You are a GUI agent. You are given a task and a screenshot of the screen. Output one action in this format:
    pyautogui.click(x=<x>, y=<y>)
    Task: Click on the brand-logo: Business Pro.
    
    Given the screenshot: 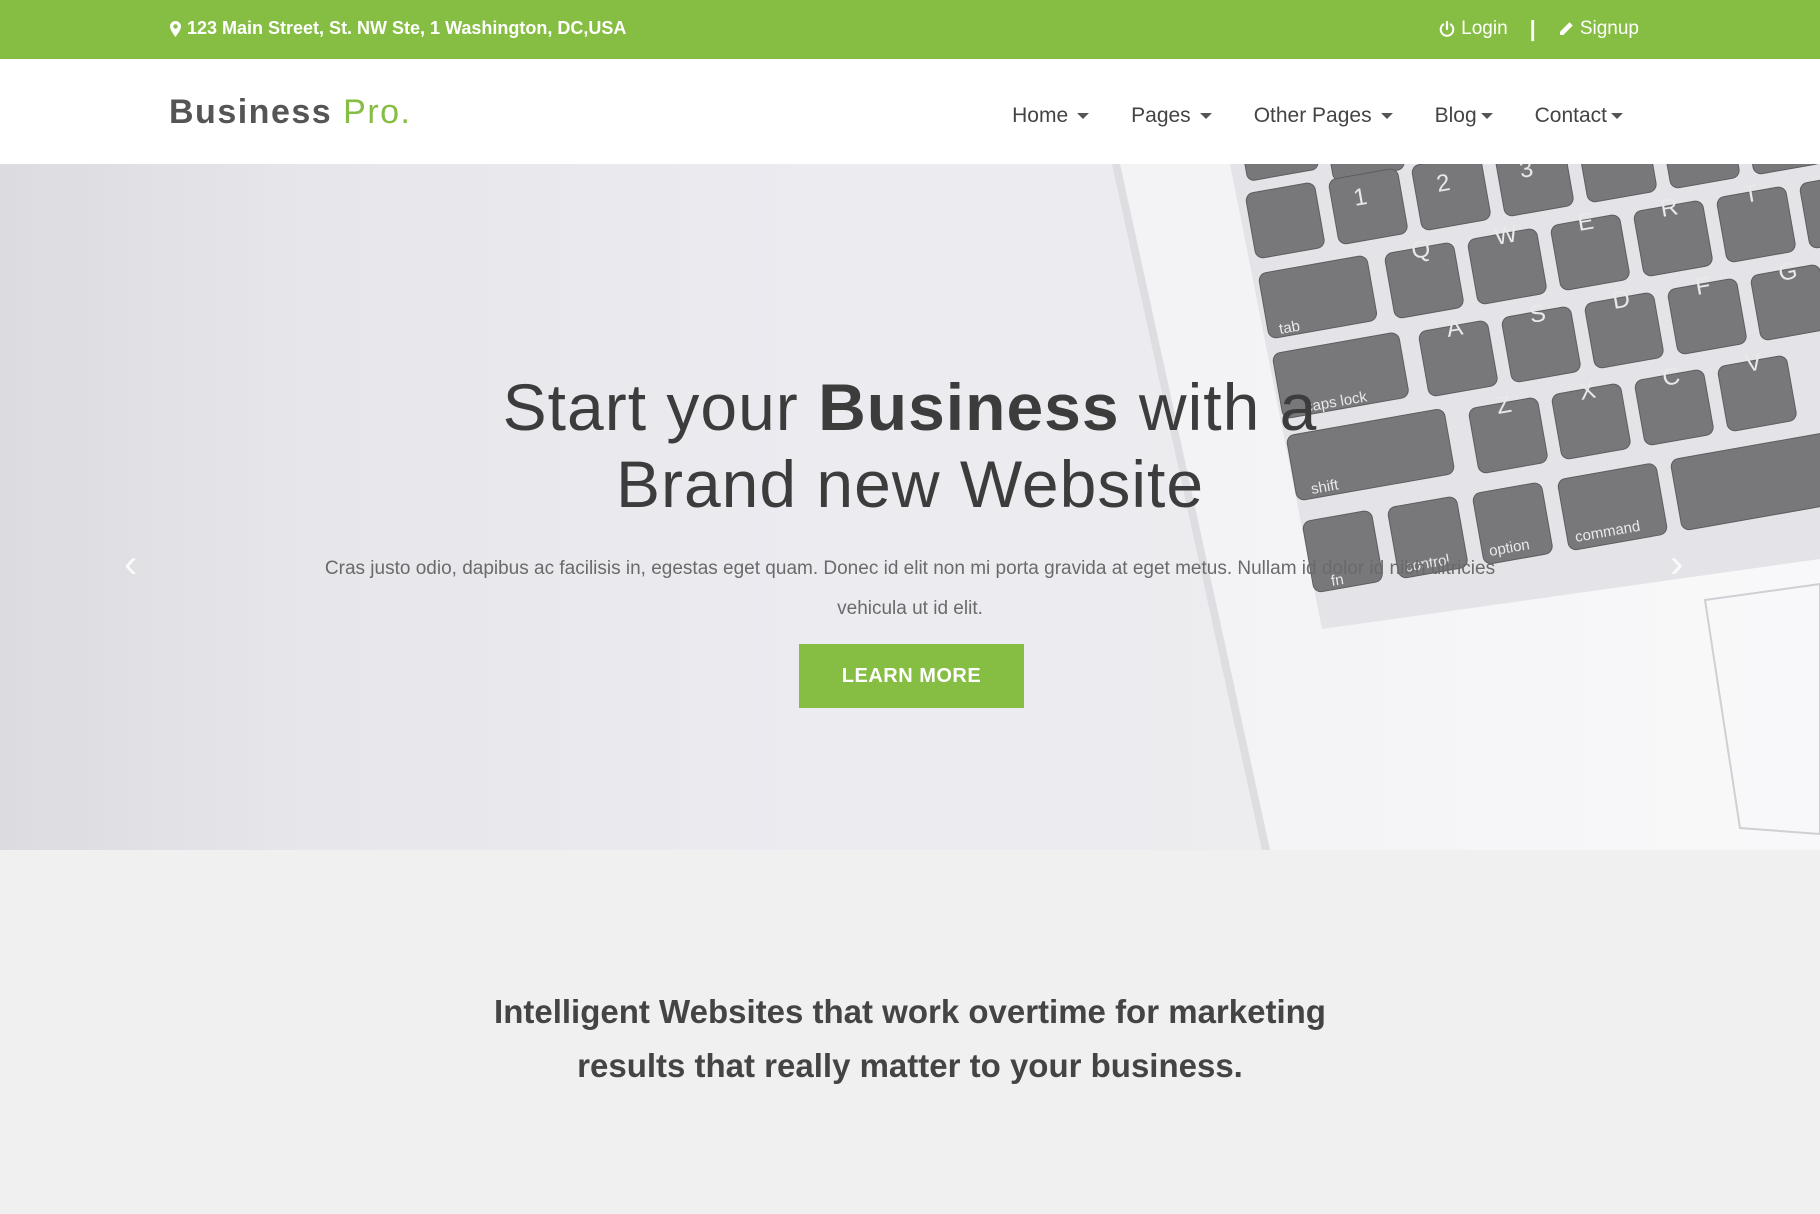 What is the action you would take?
    pyautogui.click(x=290, y=112)
    